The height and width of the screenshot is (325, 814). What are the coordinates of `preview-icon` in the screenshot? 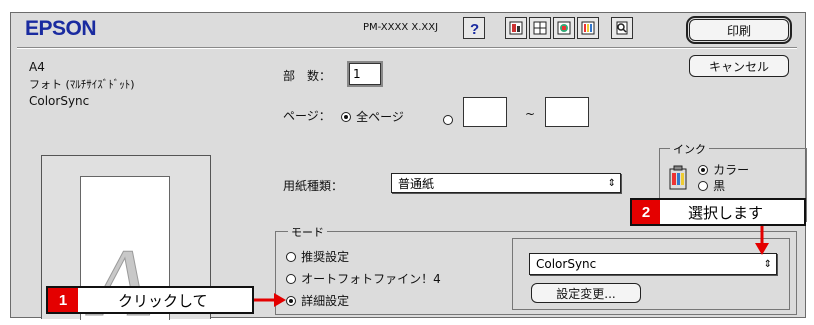 It's located at (622, 28).